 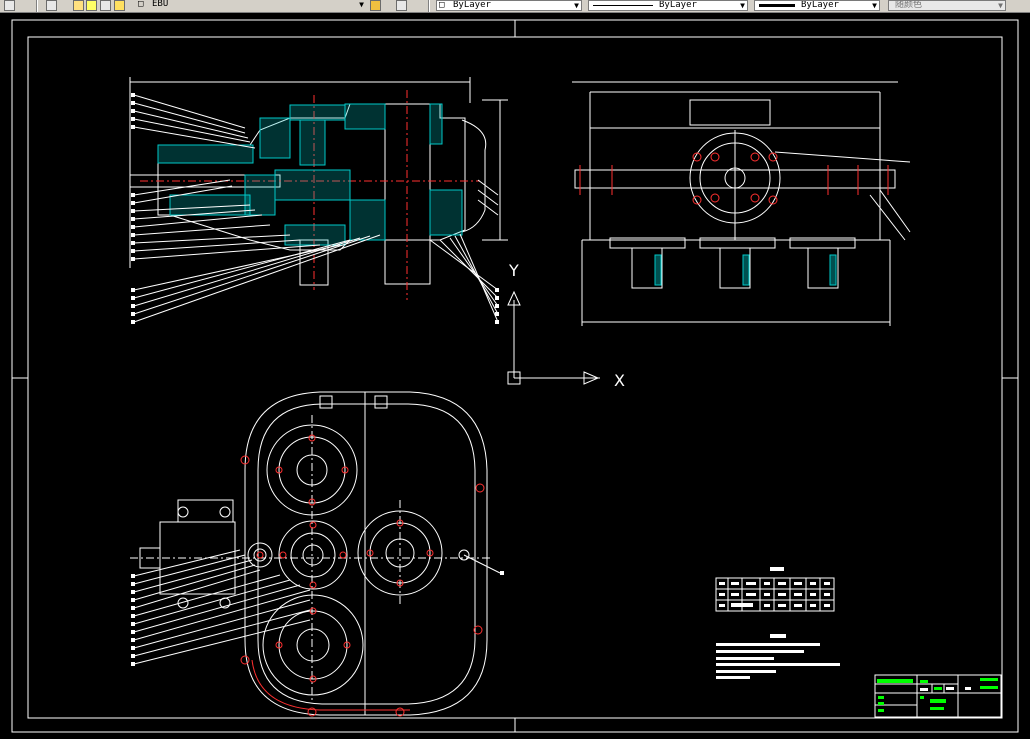 What do you see at coordinates (820, 5) in the screenshot?
I see `lineweight-value: ByLayer` at bounding box center [820, 5].